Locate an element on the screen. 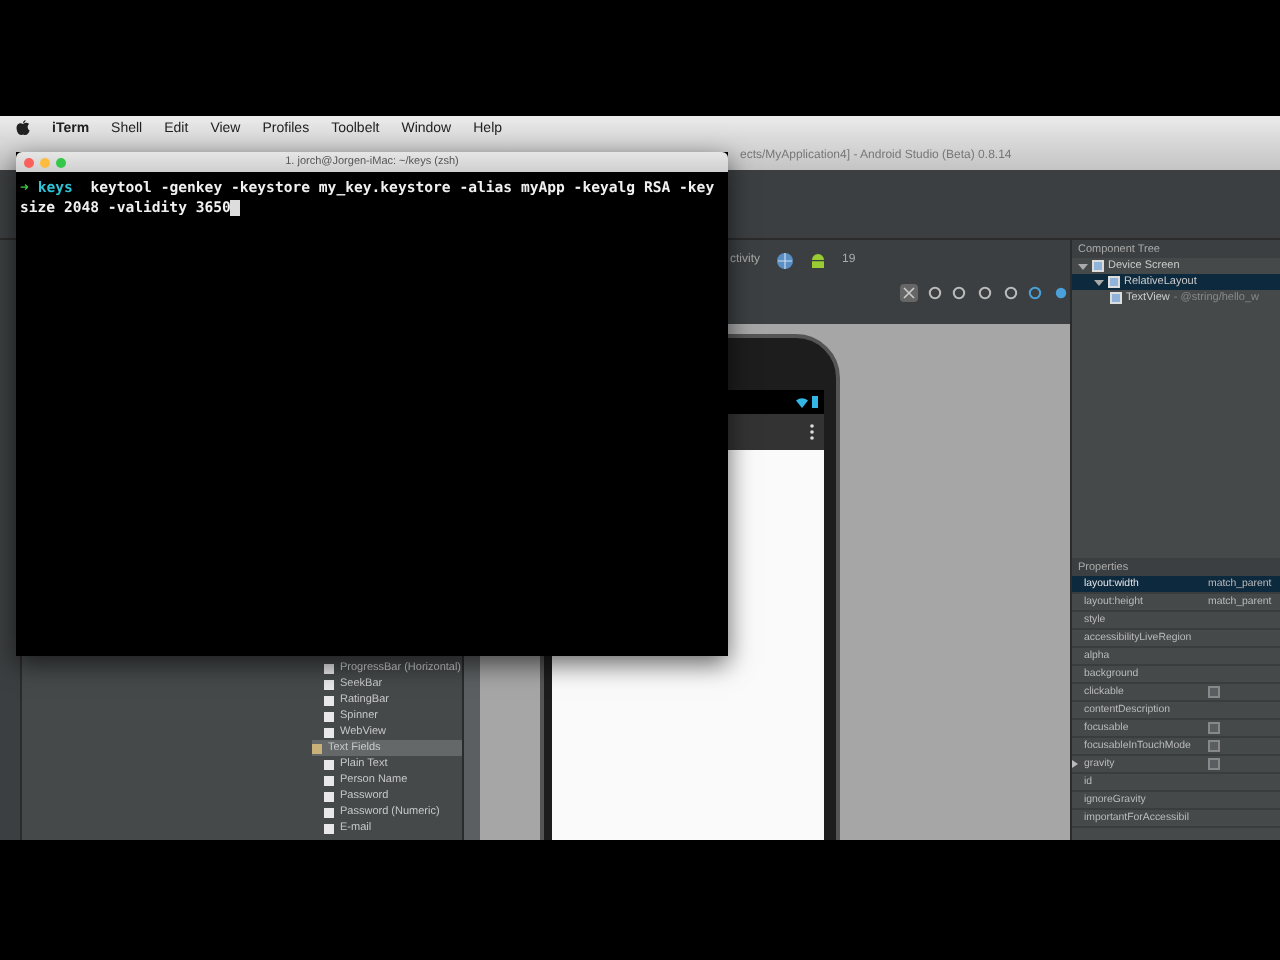 This screenshot has height=960, width=1280. android-icon is located at coordinates (818, 260).